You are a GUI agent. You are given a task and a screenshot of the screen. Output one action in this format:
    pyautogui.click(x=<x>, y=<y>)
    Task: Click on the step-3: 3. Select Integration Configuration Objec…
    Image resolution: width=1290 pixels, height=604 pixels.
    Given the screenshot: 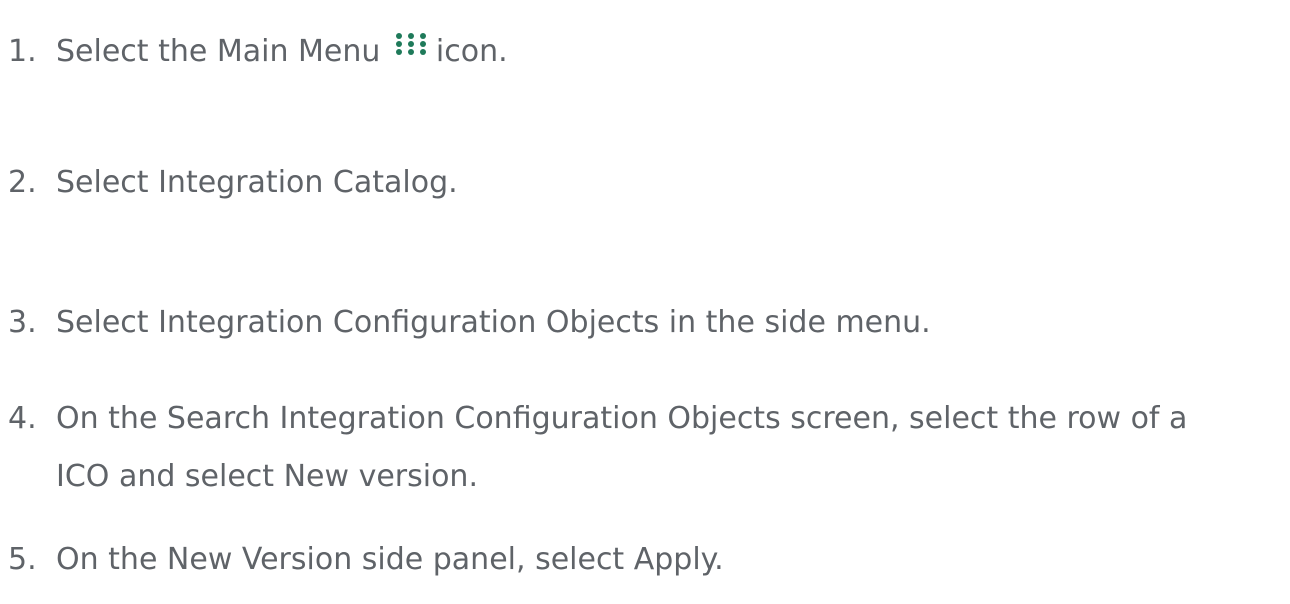 What is the action you would take?
    pyautogui.click(x=644, y=323)
    